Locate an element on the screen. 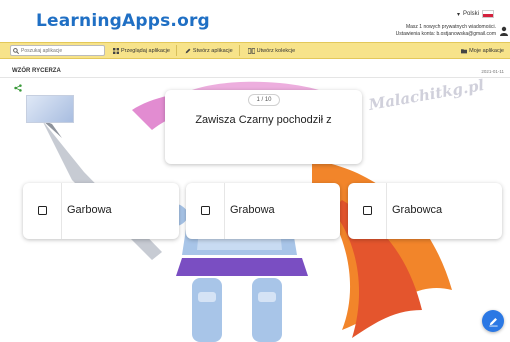 Image resolution: width=510 pixels, height=342 pixels. question-counter: 1 / 10 is located at coordinates (264, 100).